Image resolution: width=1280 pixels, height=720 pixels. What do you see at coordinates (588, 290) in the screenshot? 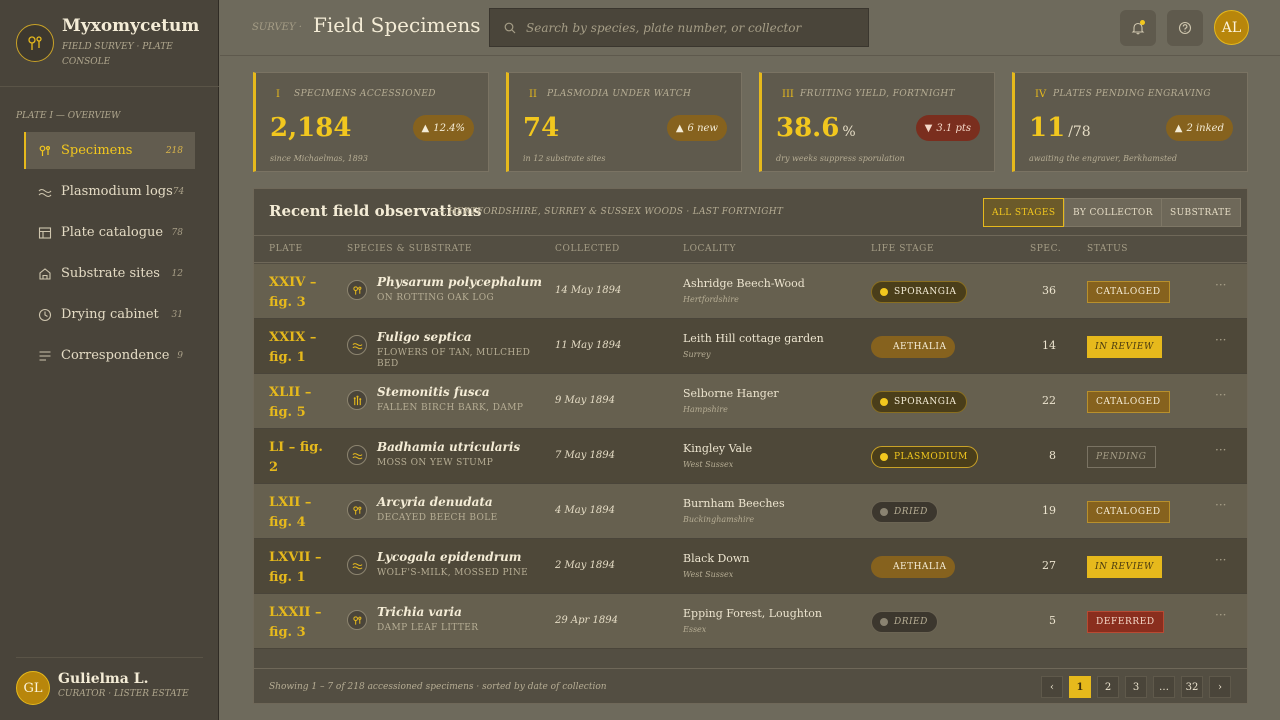
I see `collected-date: 14 May 1894` at bounding box center [588, 290].